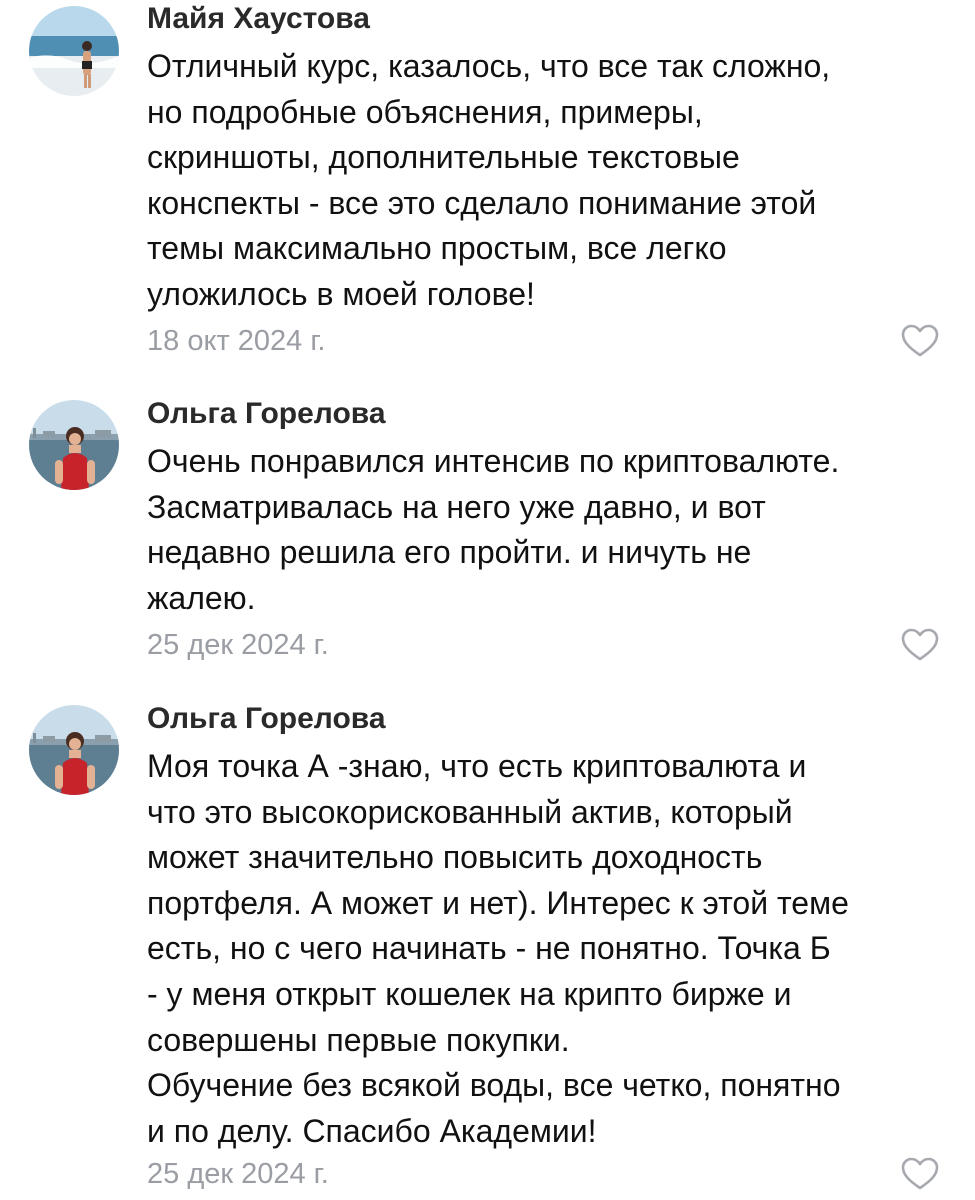 The height and width of the screenshot is (1200, 975). I want to click on comment-line: совершены первые покупки., so click(358, 1039).